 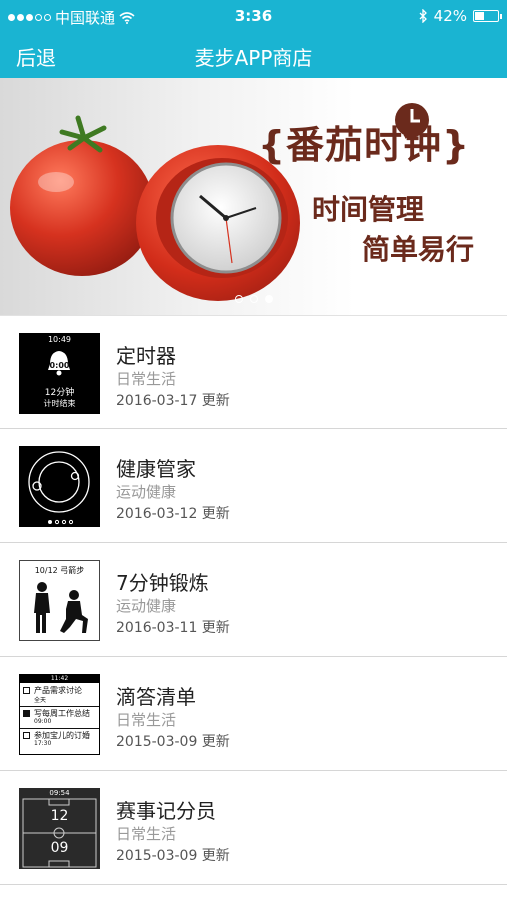 What do you see at coordinates (162, 583) in the screenshot?
I see `app-name: 7分钟锻炼` at bounding box center [162, 583].